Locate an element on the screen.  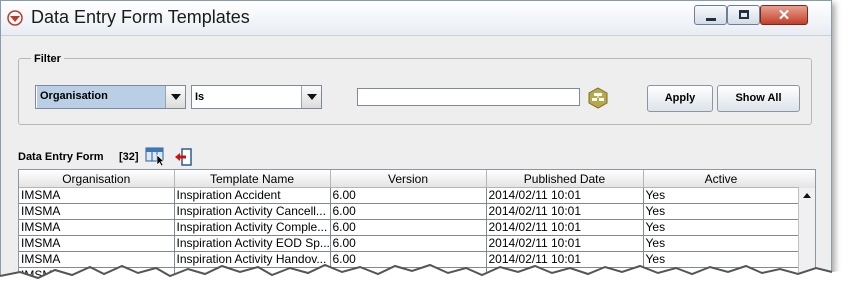
columns-icon is located at coordinates (156, 156).